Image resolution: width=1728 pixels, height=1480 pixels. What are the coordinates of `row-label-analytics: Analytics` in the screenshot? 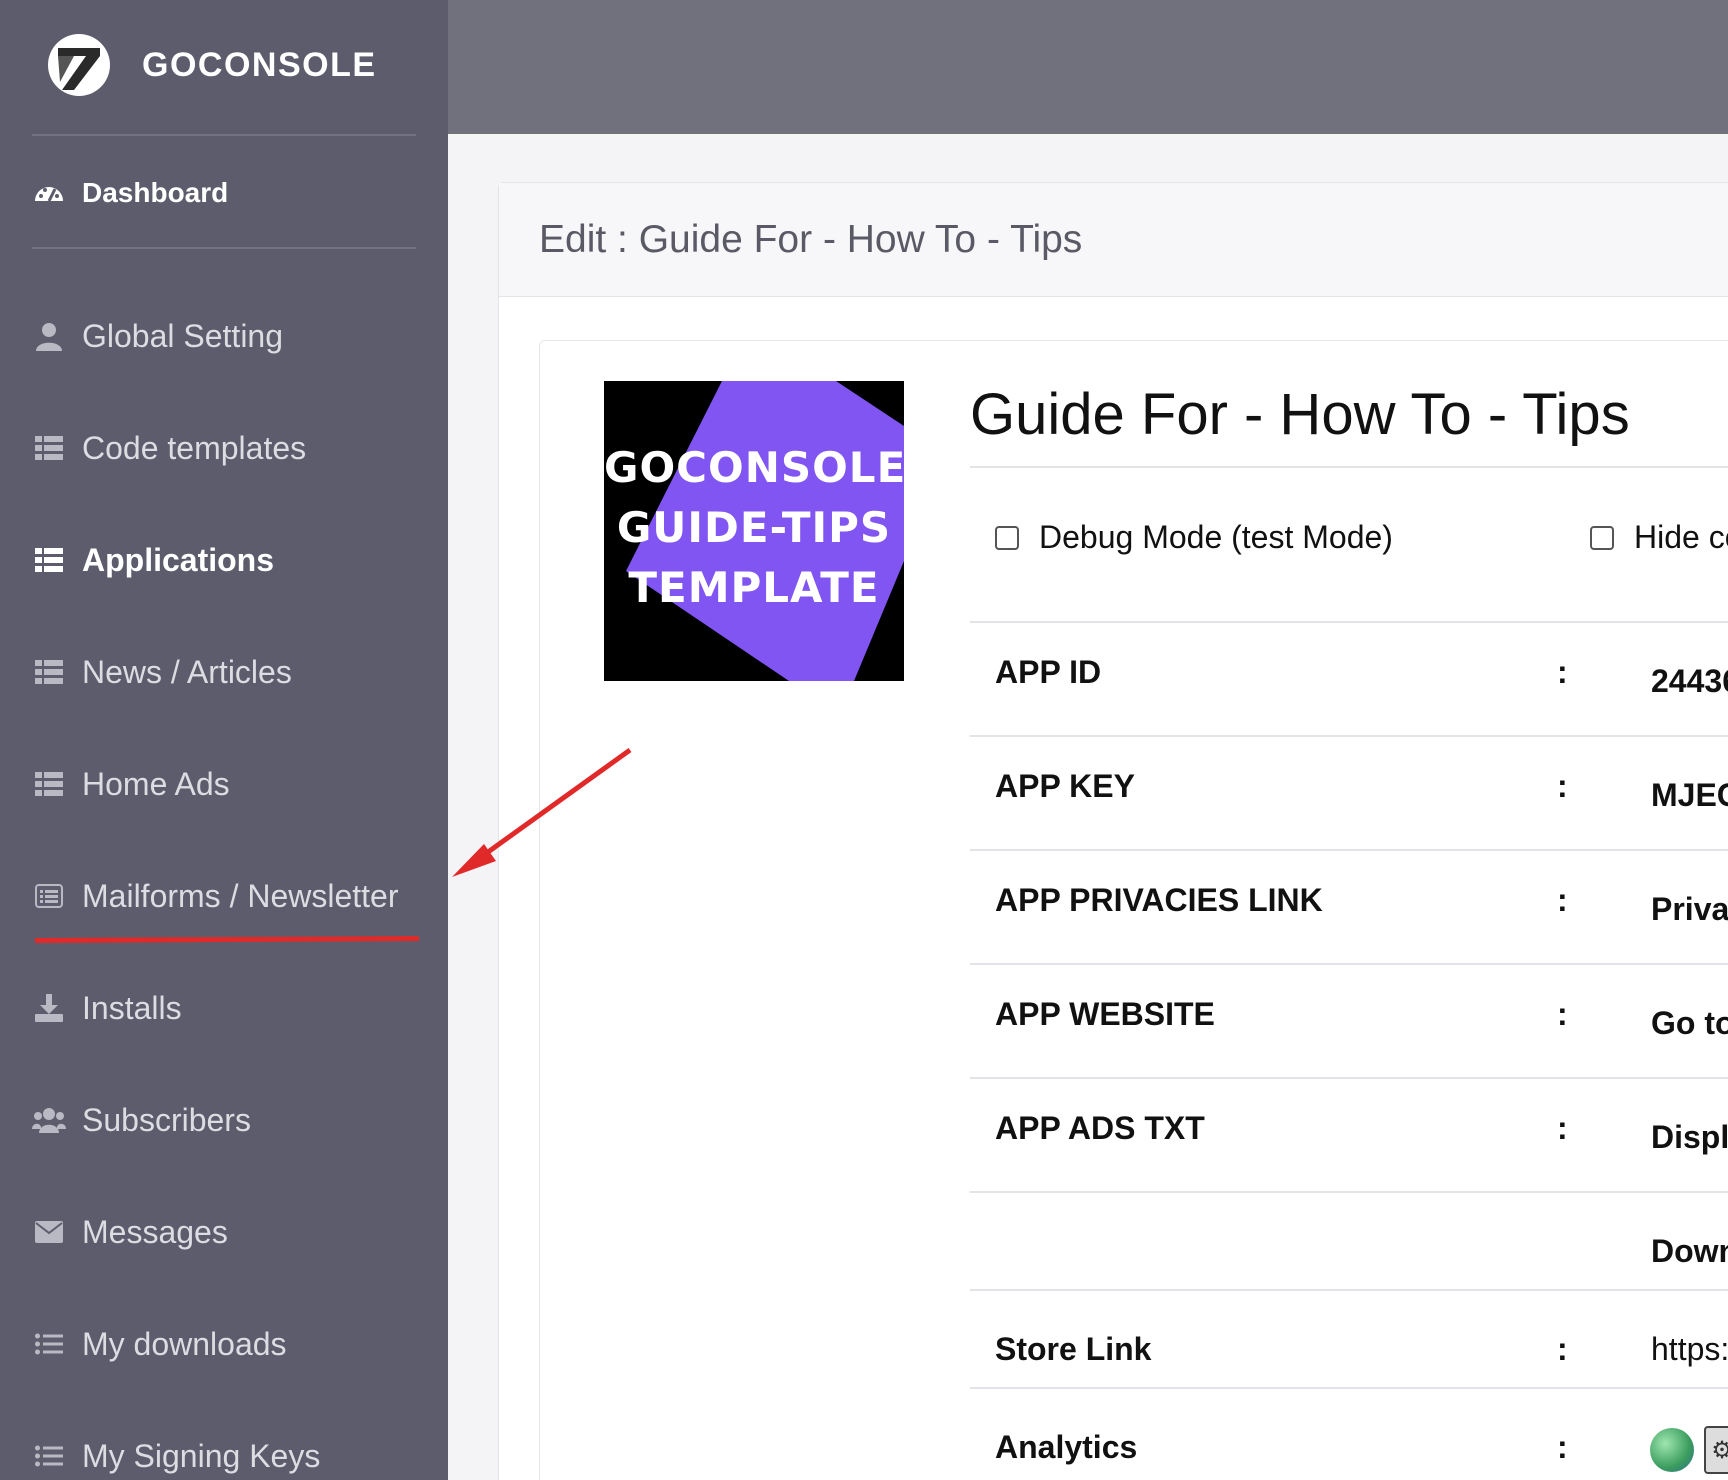 It's located at (1066, 1447).